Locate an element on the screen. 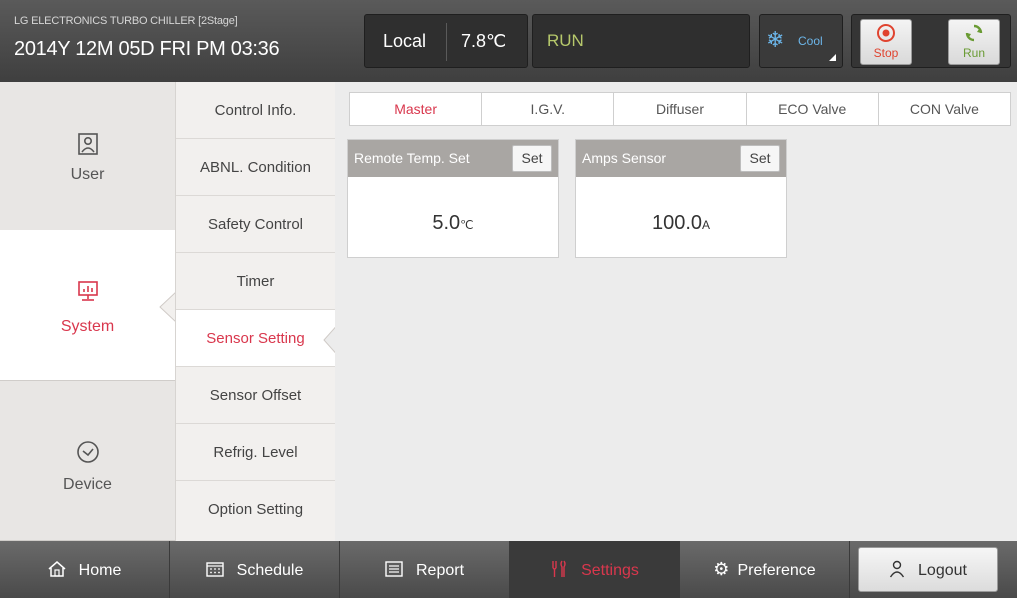 The height and width of the screenshot is (598, 1017). active-pointer-icon is located at coordinates (167, 307).